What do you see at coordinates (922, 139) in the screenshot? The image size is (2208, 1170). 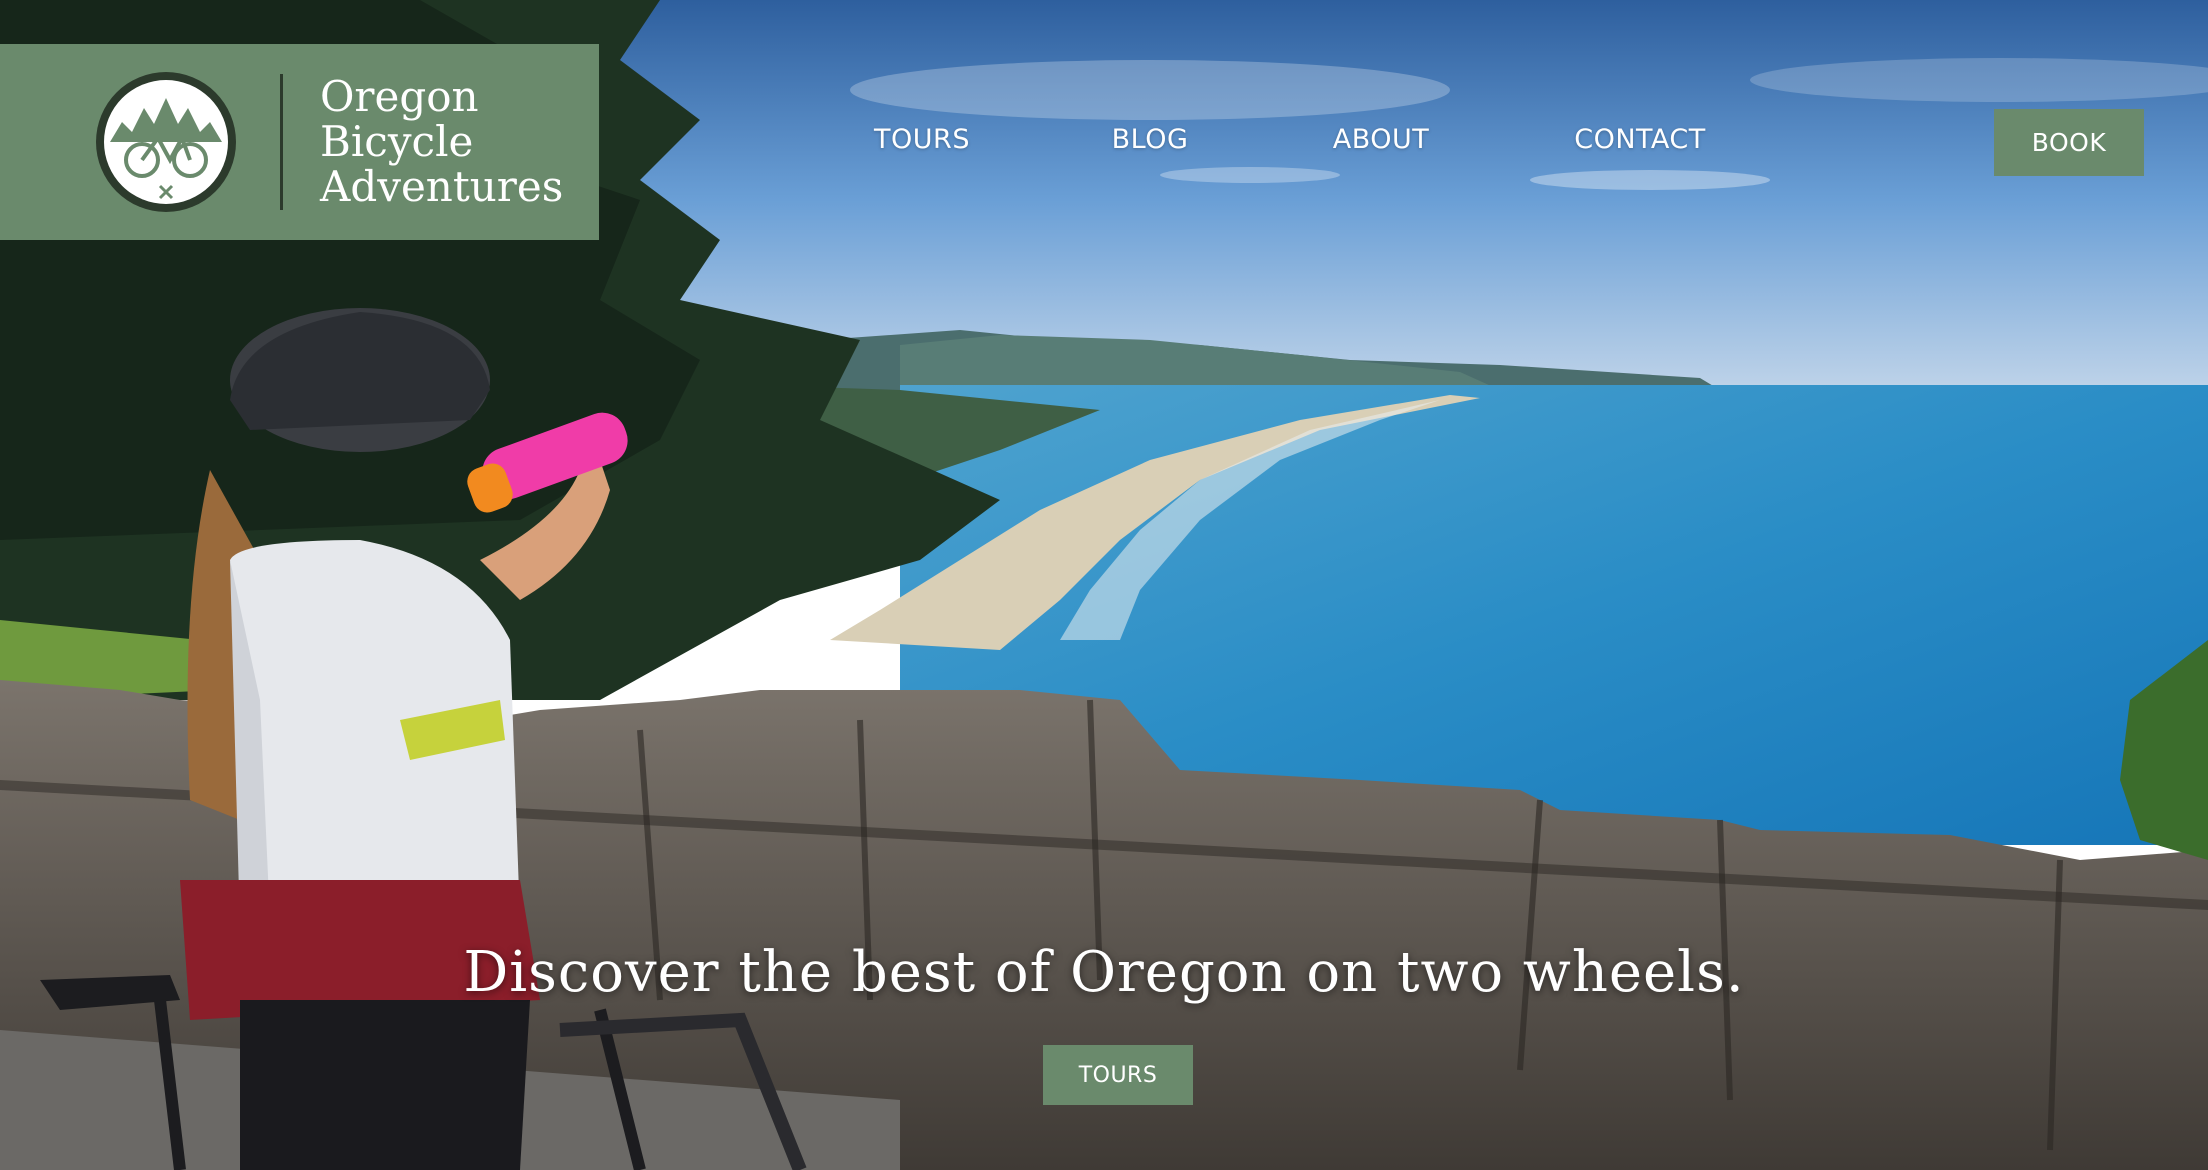 I see `nav-link-tours: TOURS` at bounding box center [922, 139].